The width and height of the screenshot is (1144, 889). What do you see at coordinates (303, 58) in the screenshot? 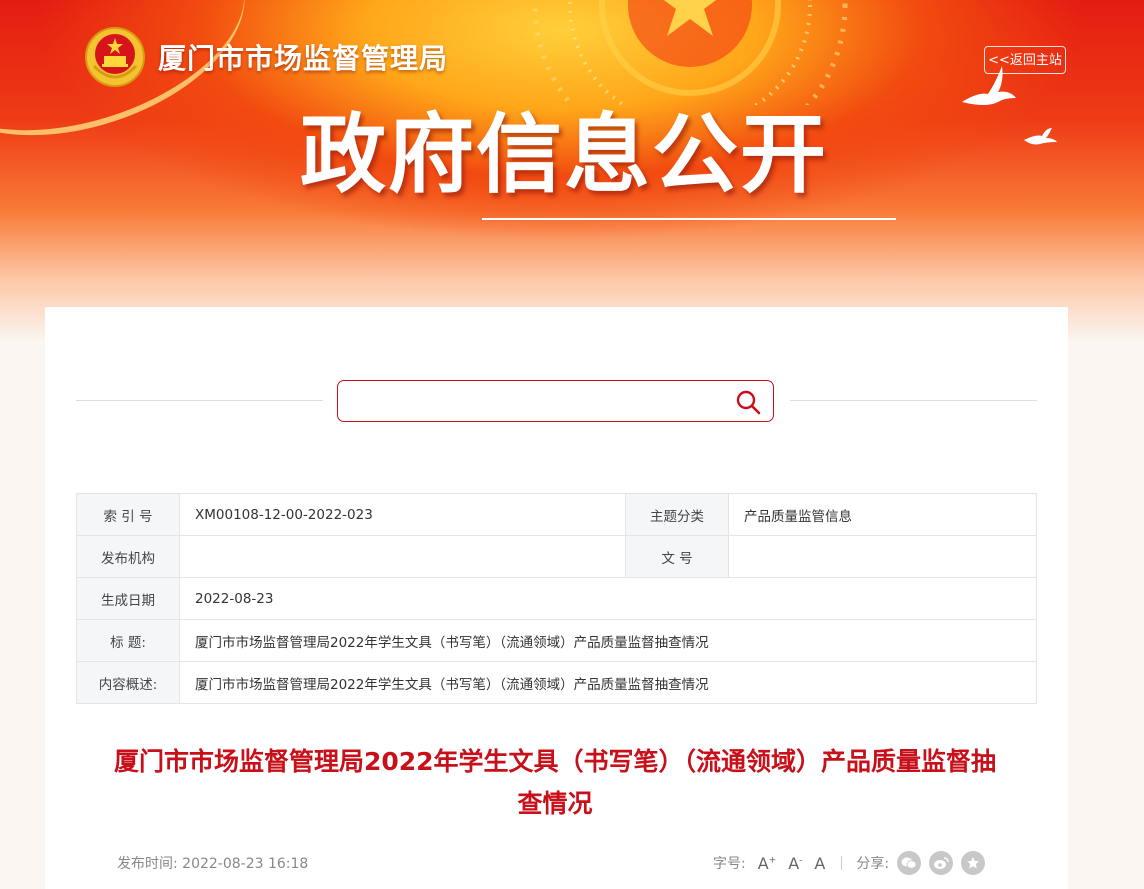
I see `site-name: 厦门市市场监督管理局` at bounding box center [303, 58].